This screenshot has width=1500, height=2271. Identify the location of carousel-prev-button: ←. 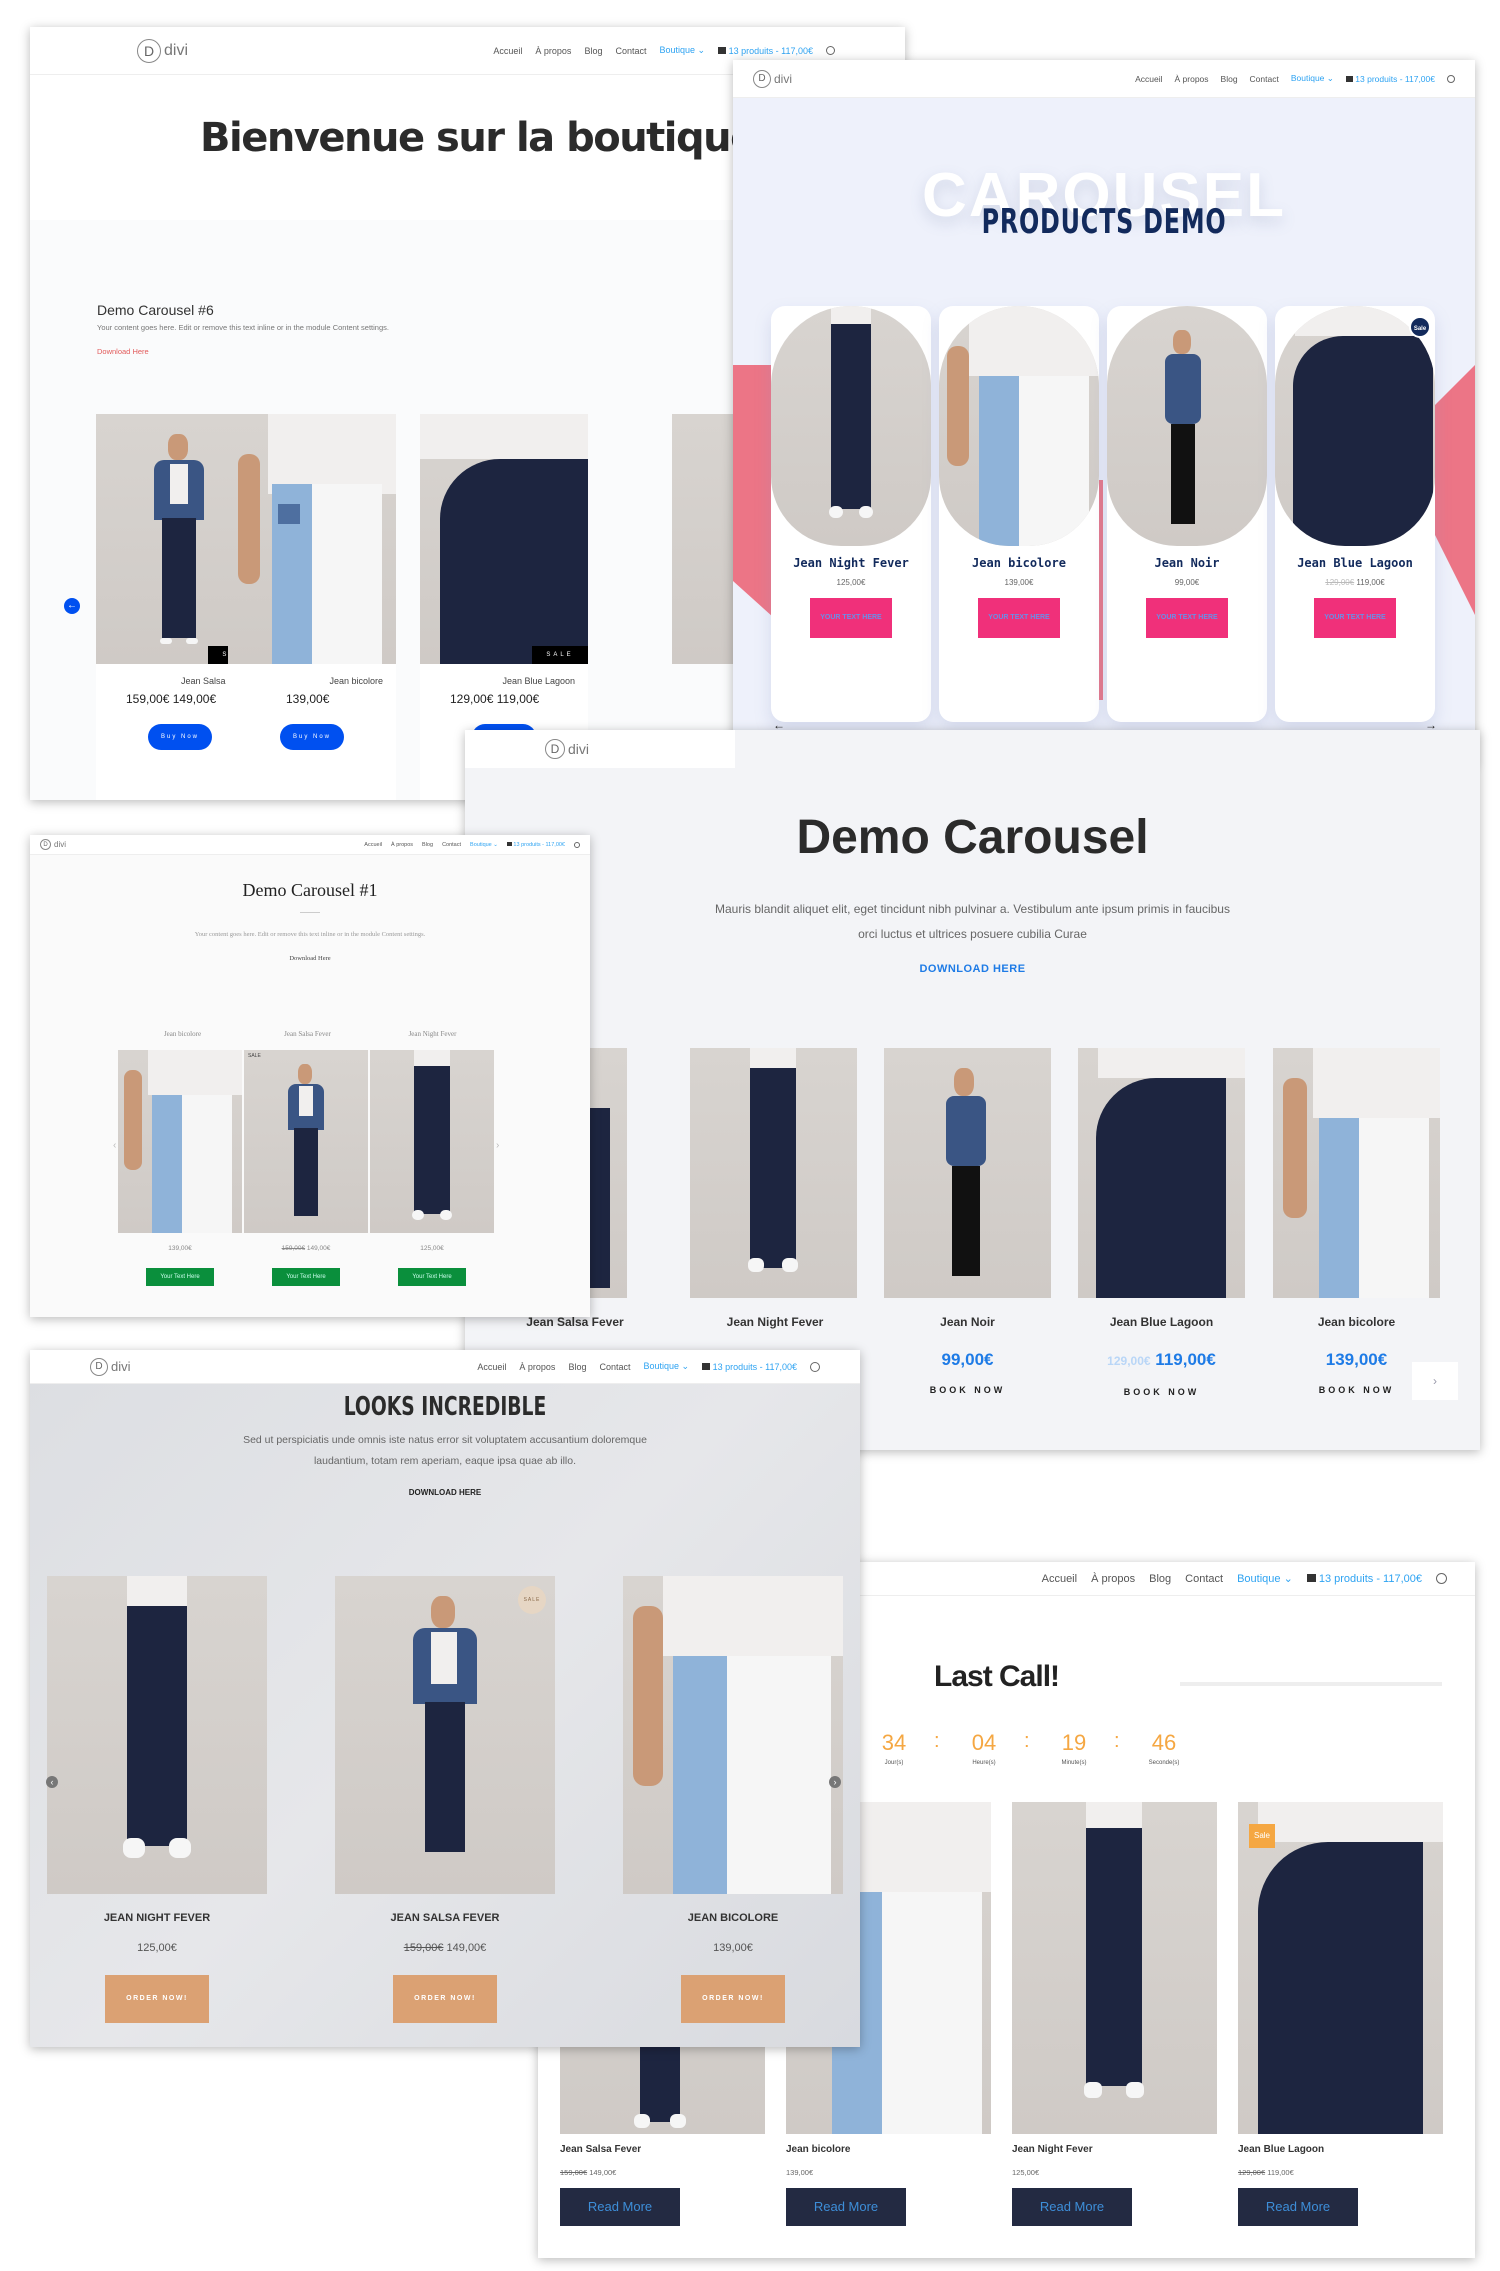
(72, 606).